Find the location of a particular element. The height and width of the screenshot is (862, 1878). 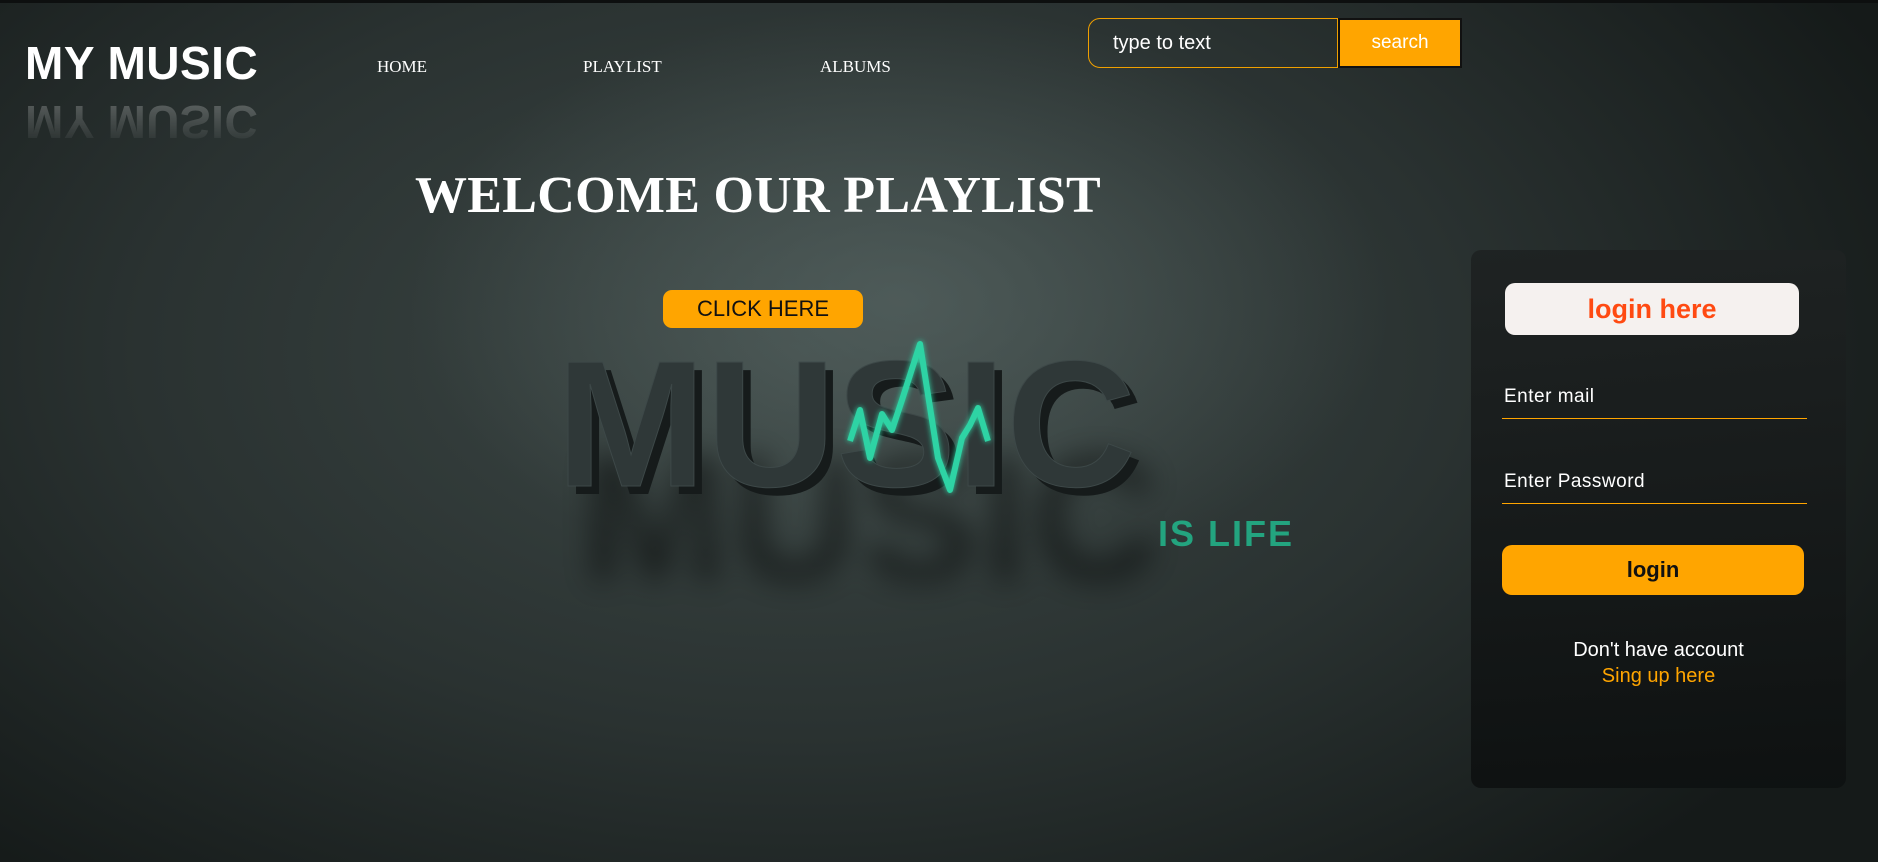

click-here-button: CLICK HERE is located at coordinates (763, 309).